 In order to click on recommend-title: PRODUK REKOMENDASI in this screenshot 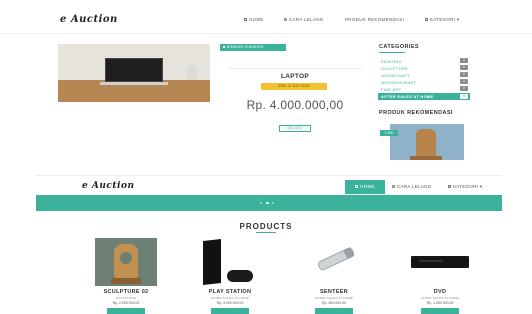, I will do `click(416, 113)`.